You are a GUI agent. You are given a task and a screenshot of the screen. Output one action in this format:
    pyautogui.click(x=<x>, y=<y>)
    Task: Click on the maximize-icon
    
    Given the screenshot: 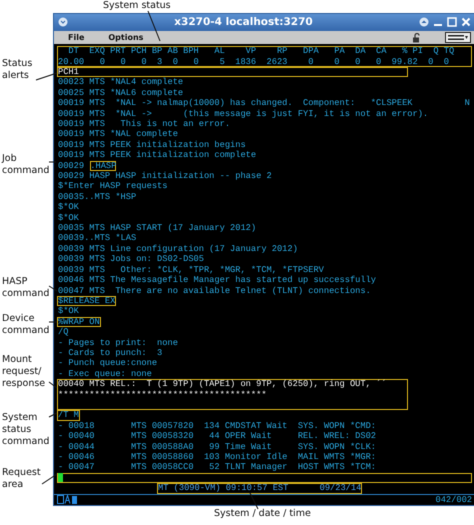 What is the action you would take?
    pyautogui.click(x=452, y=22)
    